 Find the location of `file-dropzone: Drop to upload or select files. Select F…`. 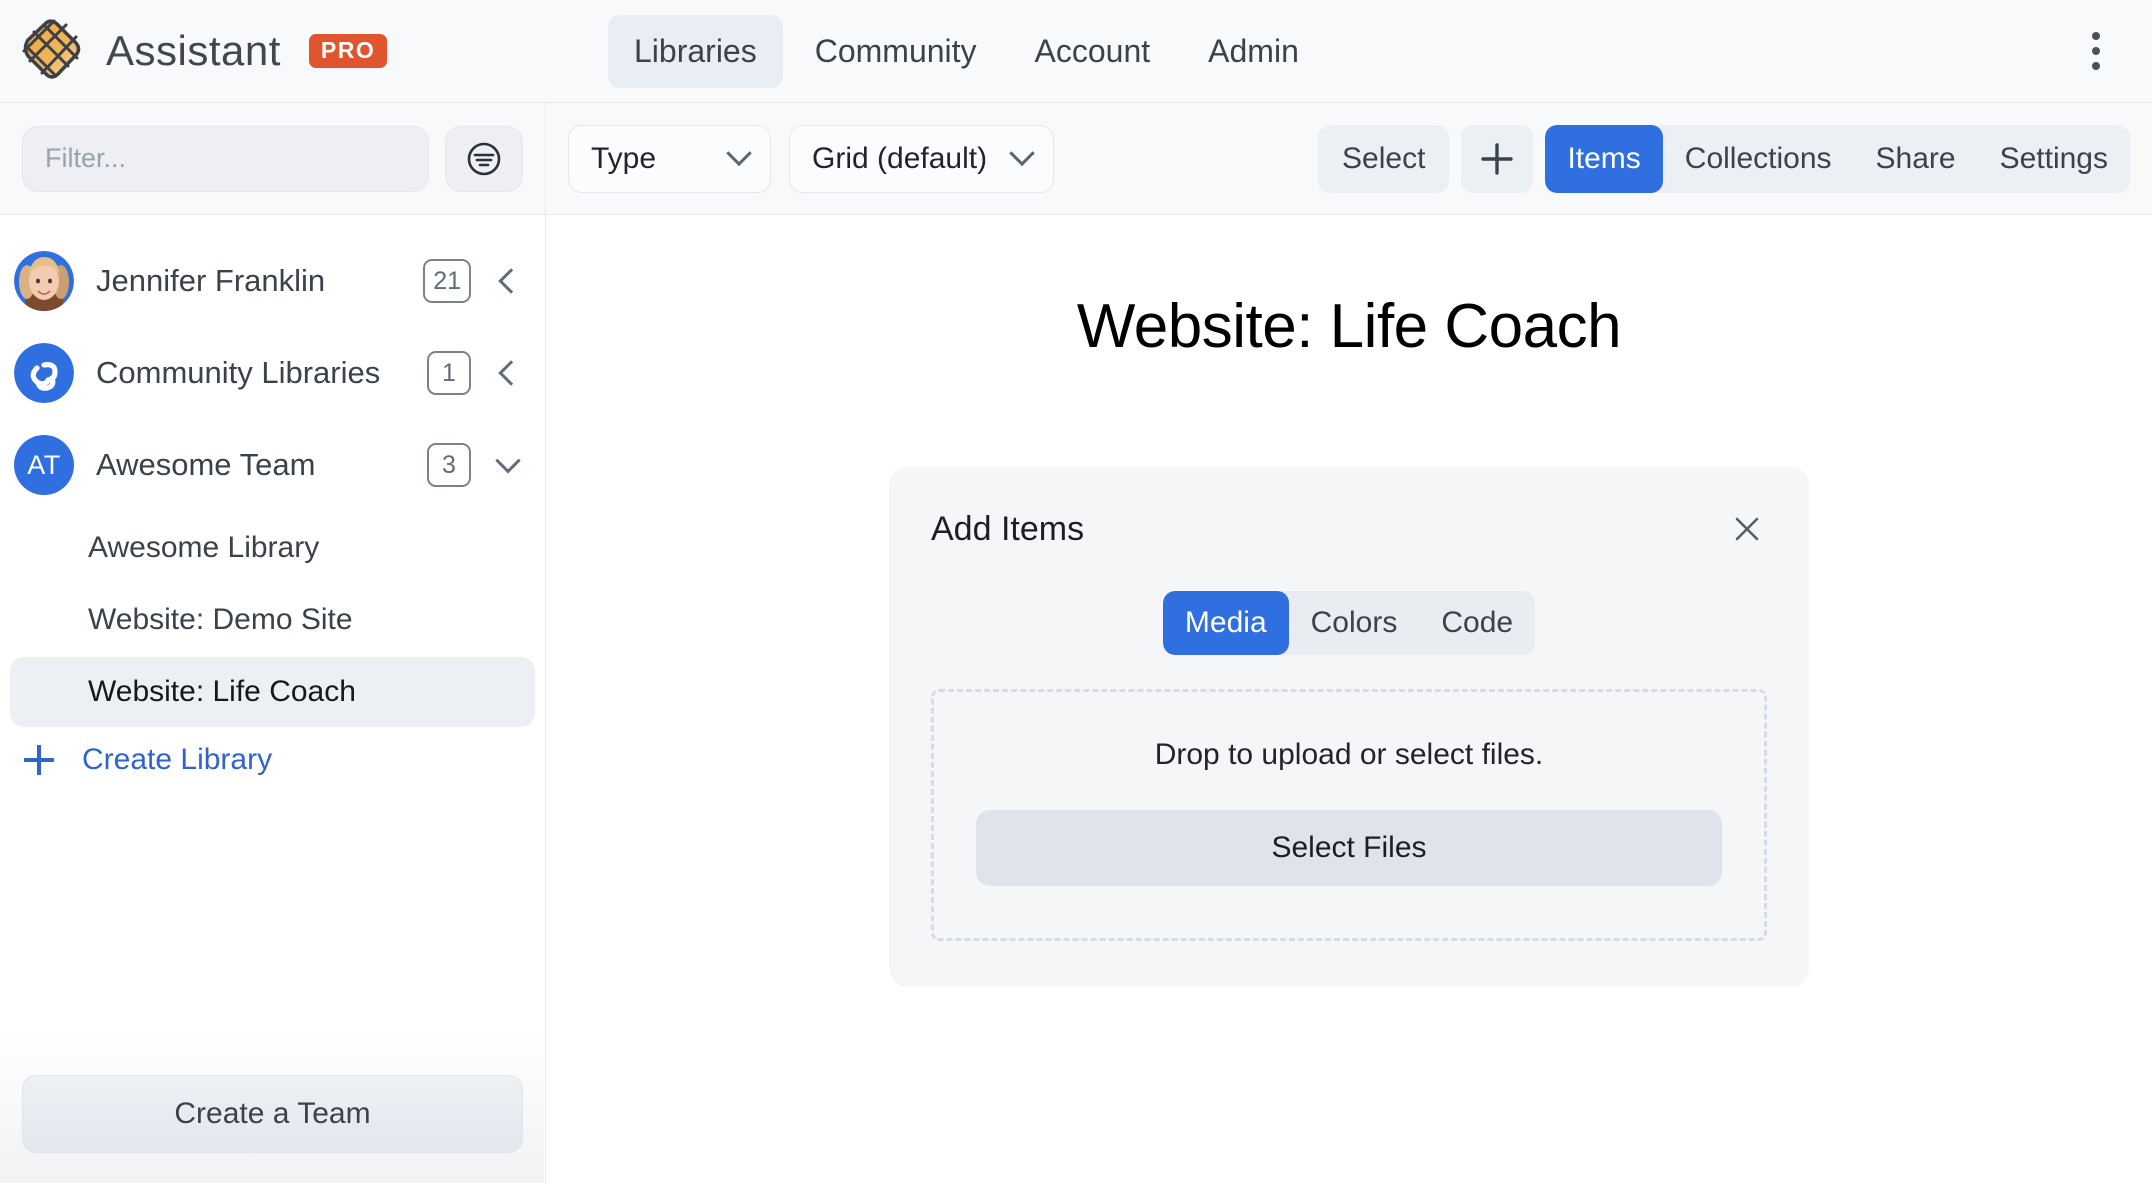

file-dropzone: Drop to upload or select files. Select F… is located at coordinates (1349, 815).